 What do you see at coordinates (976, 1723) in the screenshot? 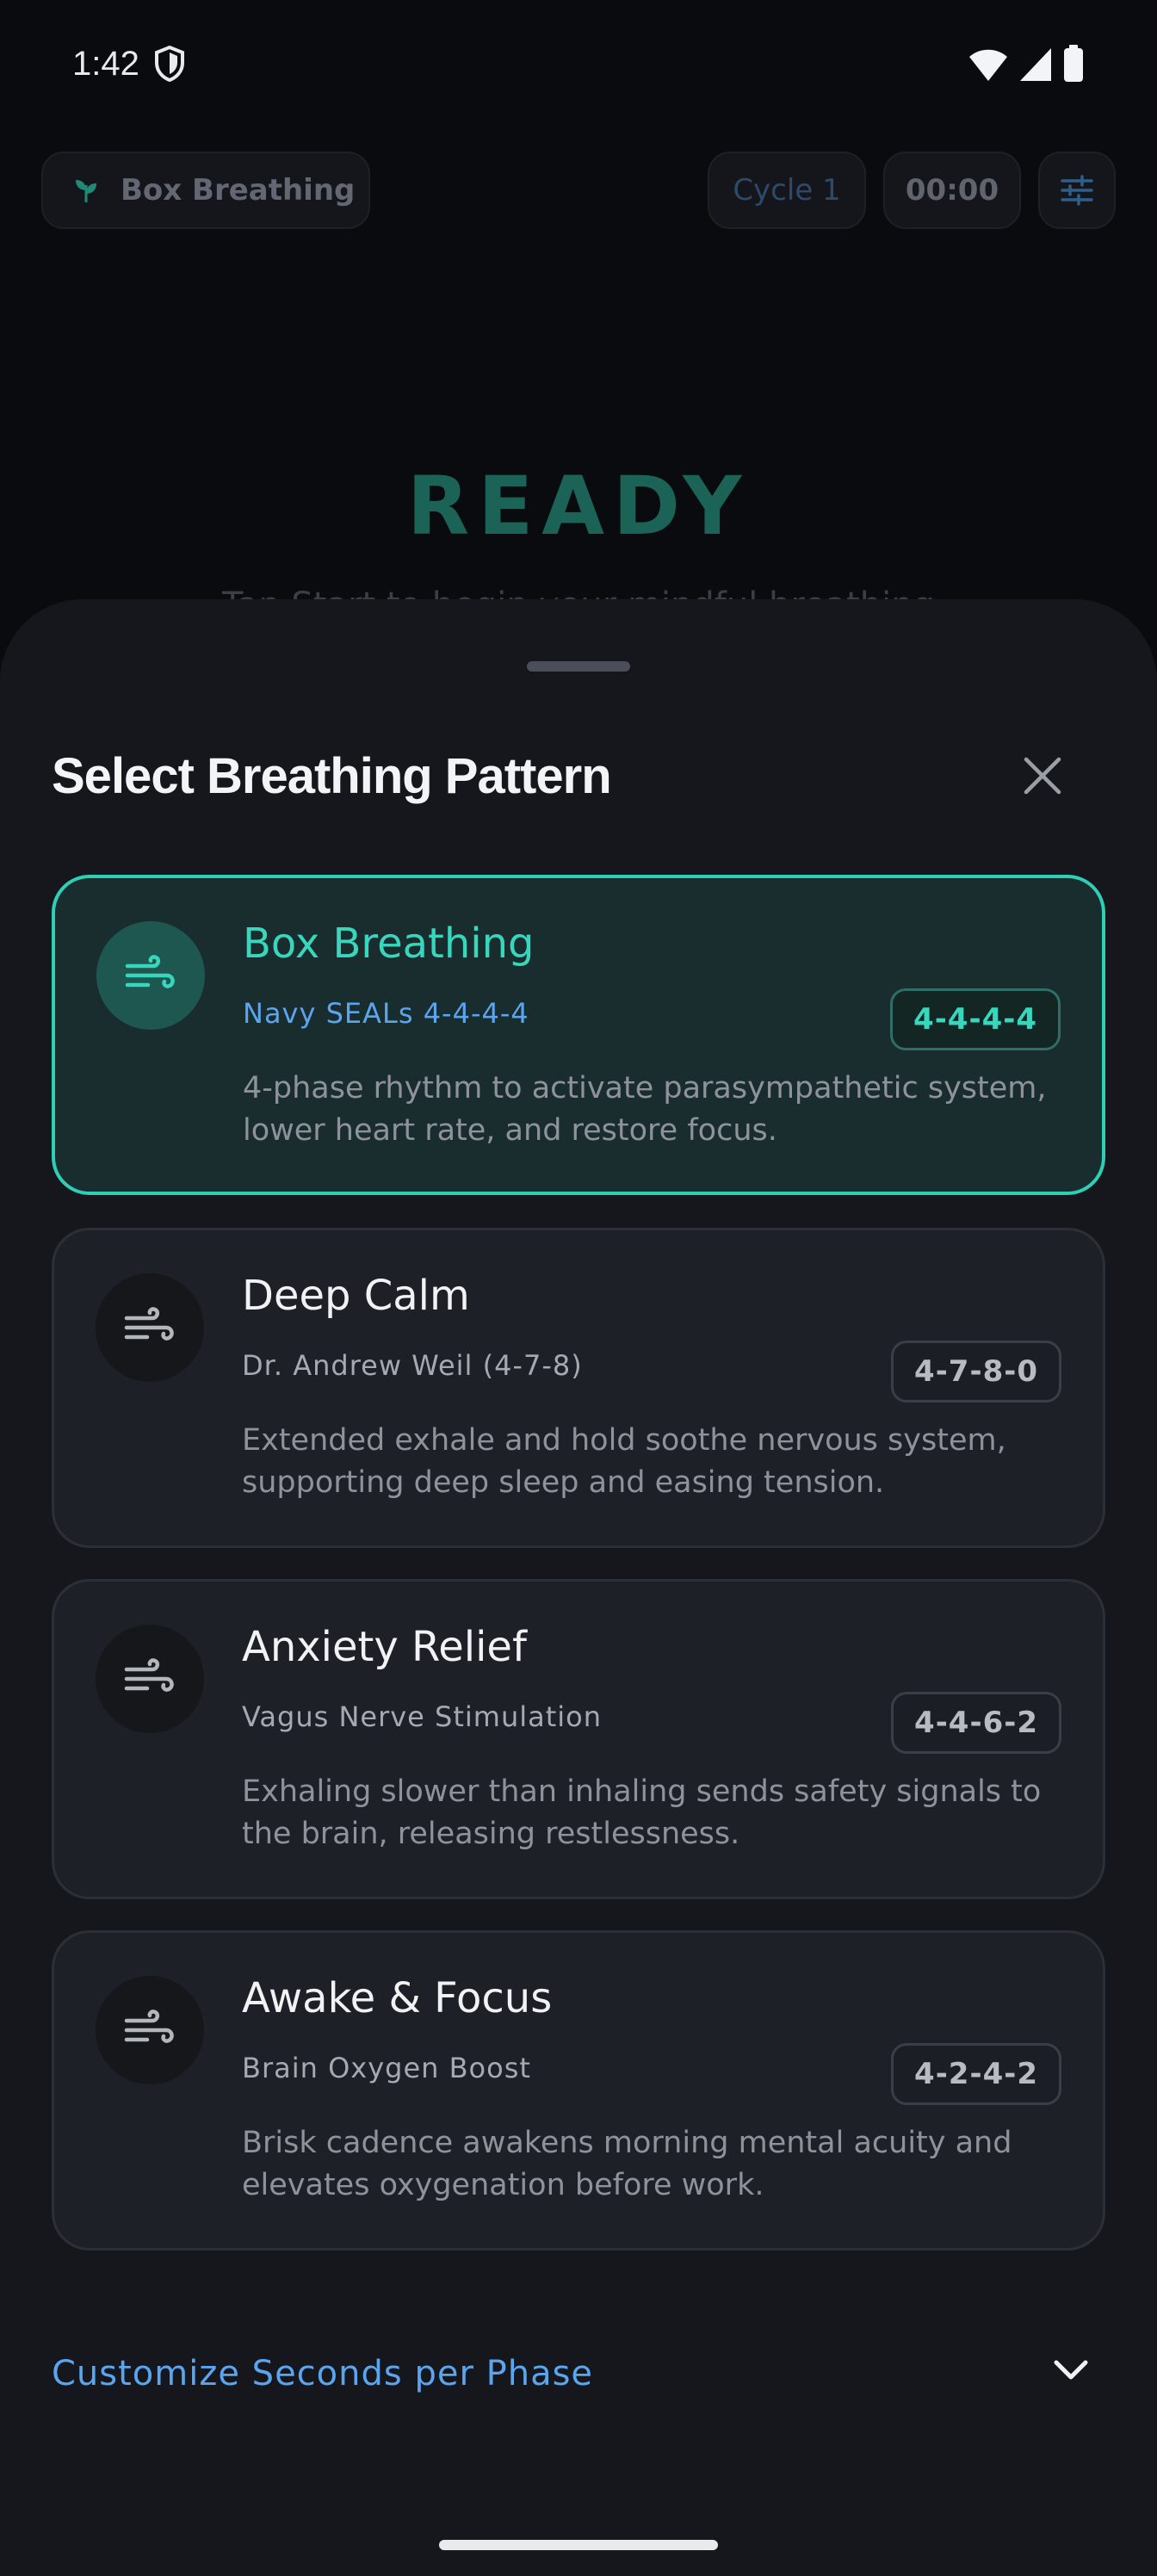
I see `pattern-ratio-badge: 4-4-6-2` at bounding box center [976, 1723].